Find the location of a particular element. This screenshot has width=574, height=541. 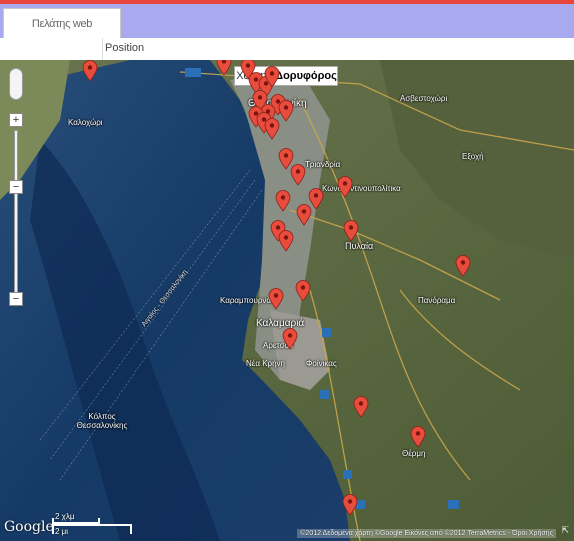

zoom-slider-handle: − is located at coordinates (16, 187).